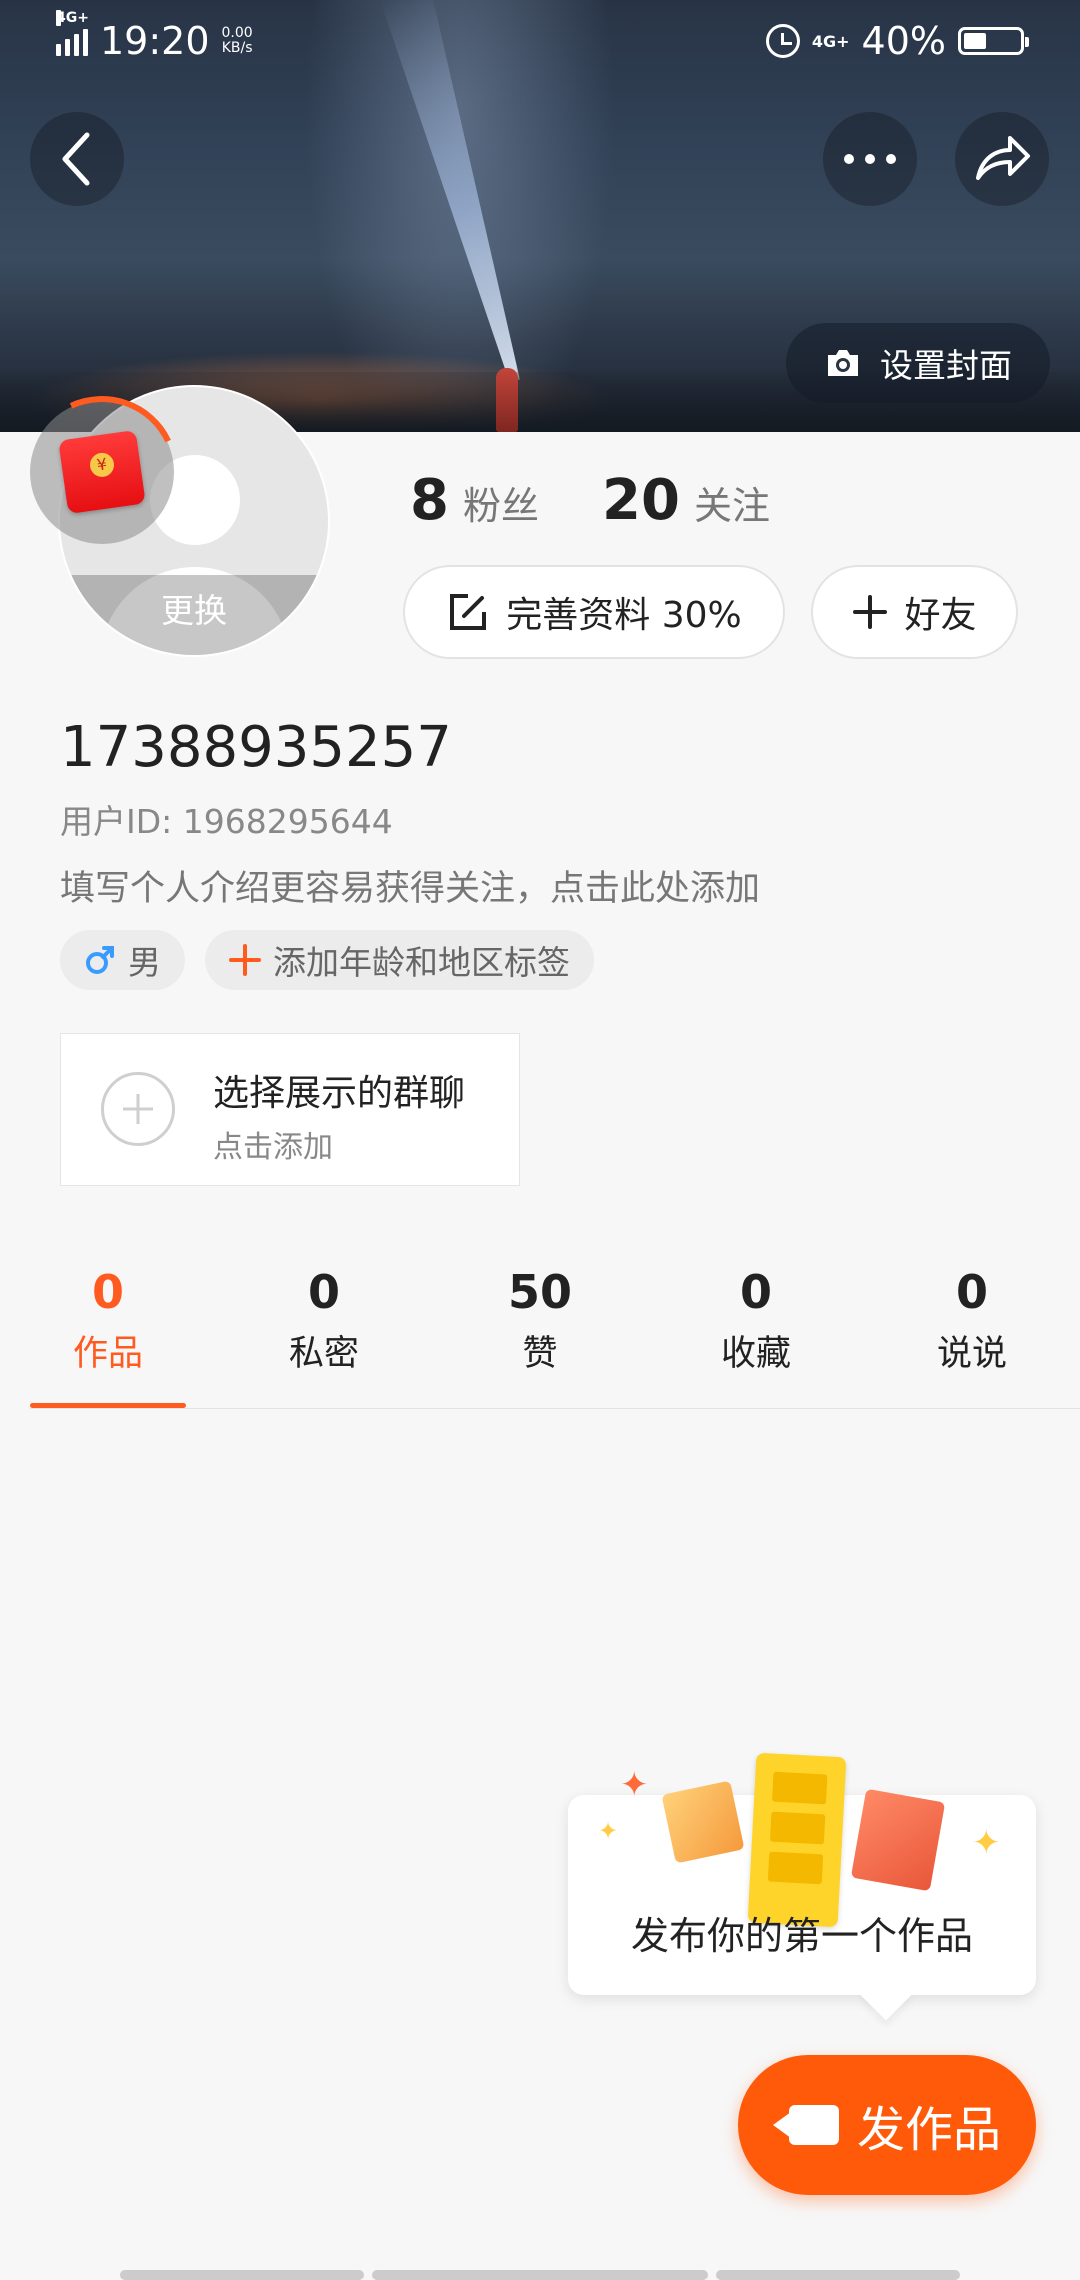 This screenshot has width=1080, height=2280. Describe the element at coordinates (797, 1840) in the screenshot. I see `film-icon` at that location.